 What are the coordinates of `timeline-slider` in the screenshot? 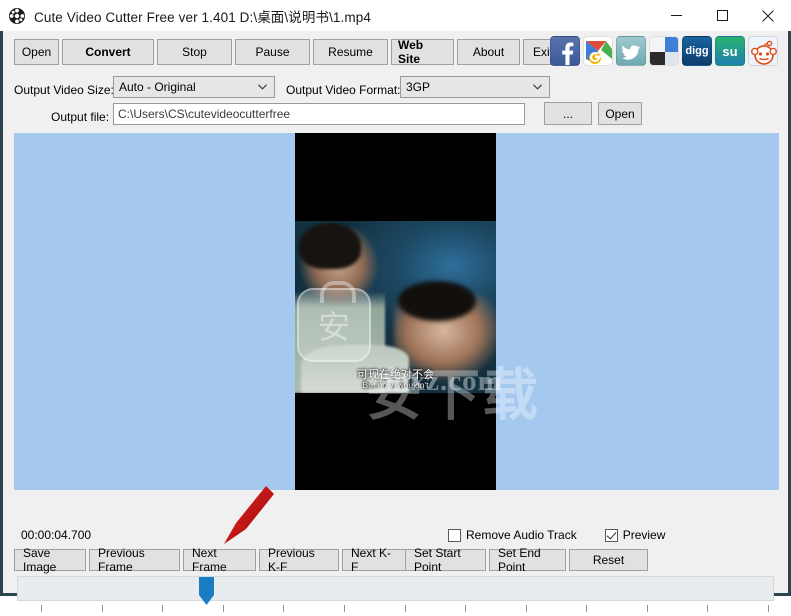 It's located at (395, 596).